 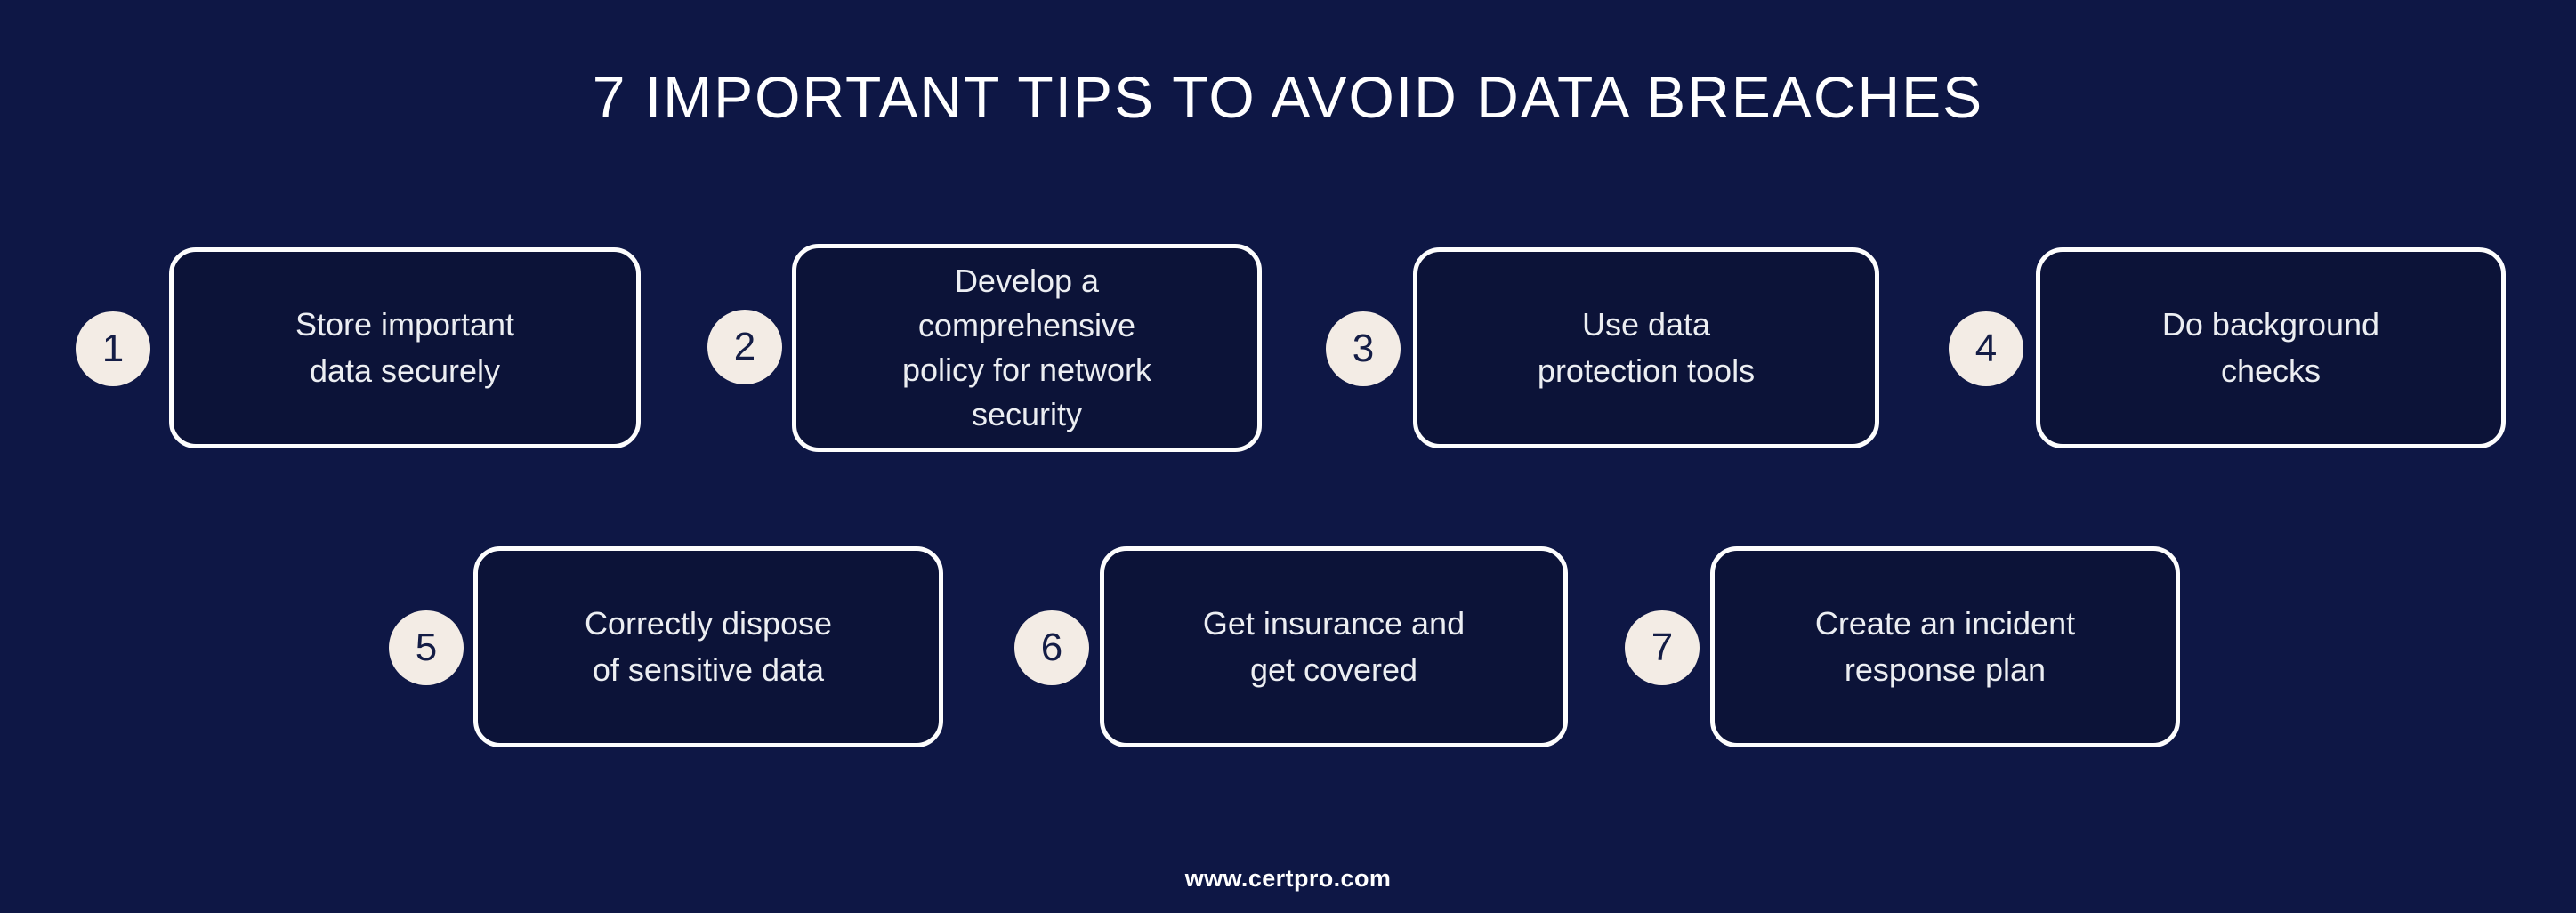 I want to click on tip-number-label: 7, so click(x=1662, y=647).